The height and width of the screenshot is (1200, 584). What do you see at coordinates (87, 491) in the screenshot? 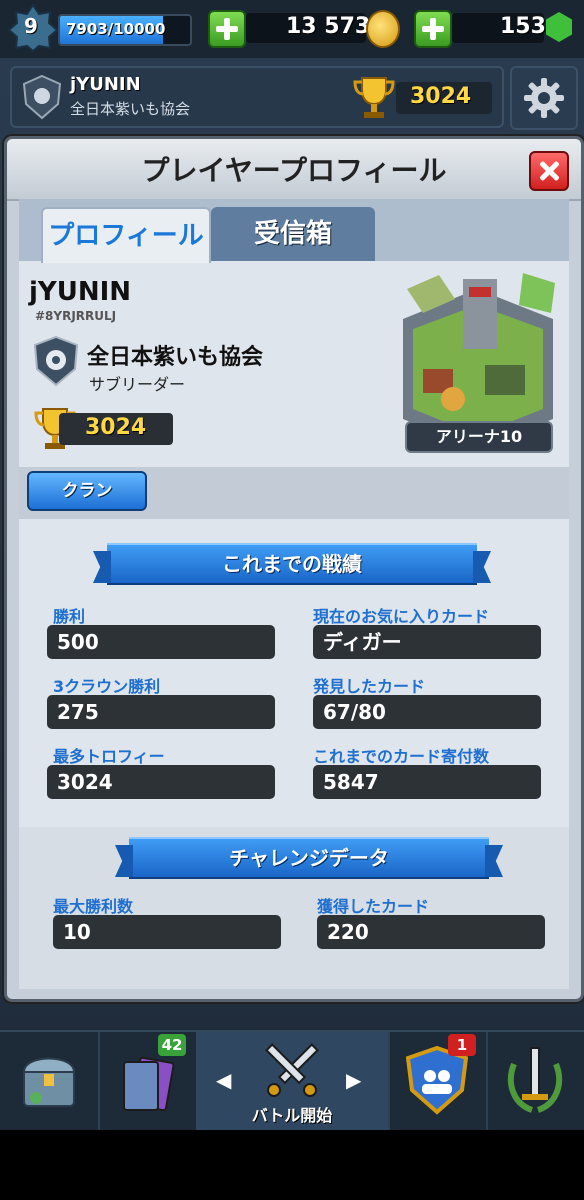
I see `clan-button: クラン` at bounding box center [87, 491].